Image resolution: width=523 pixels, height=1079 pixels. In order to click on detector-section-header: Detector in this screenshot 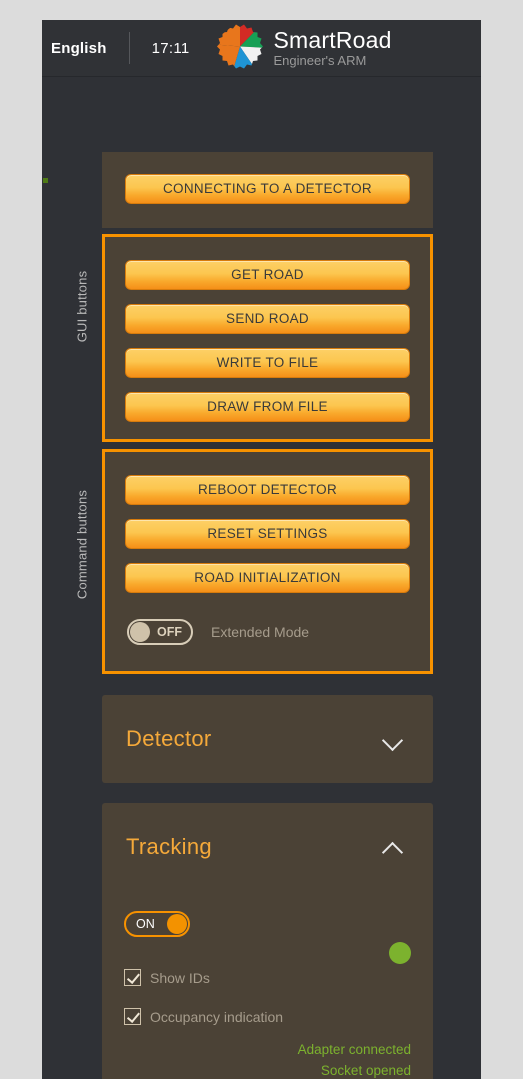, I will do `click(267, 739)`.